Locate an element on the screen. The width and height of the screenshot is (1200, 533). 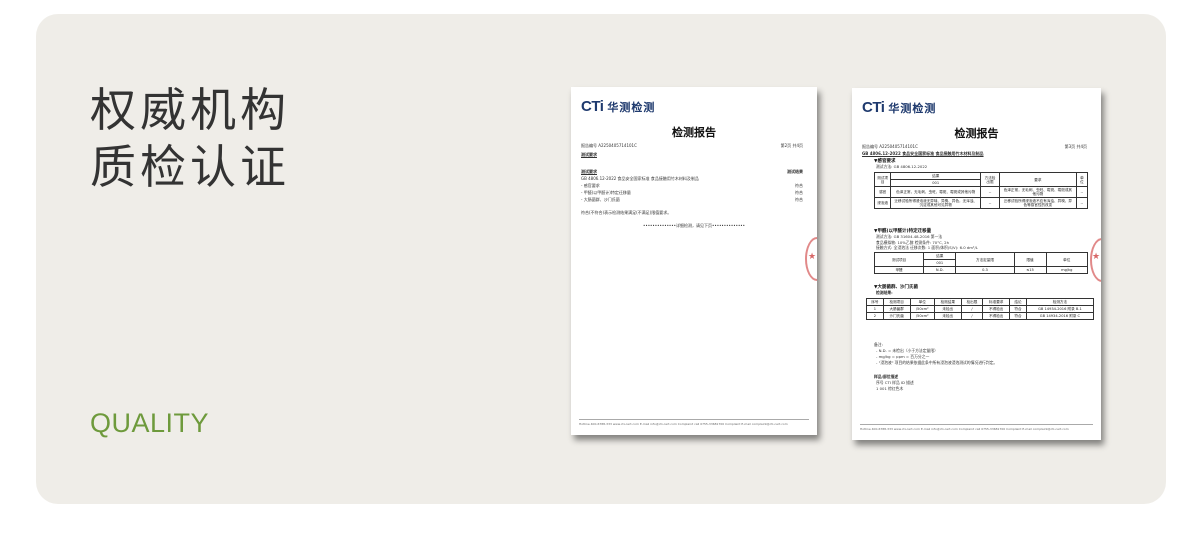
standard-line: GB 4806.12-2022 食品安全国家标准 食品接触用竹木材料及制品 is located at coordinates (923, 153).